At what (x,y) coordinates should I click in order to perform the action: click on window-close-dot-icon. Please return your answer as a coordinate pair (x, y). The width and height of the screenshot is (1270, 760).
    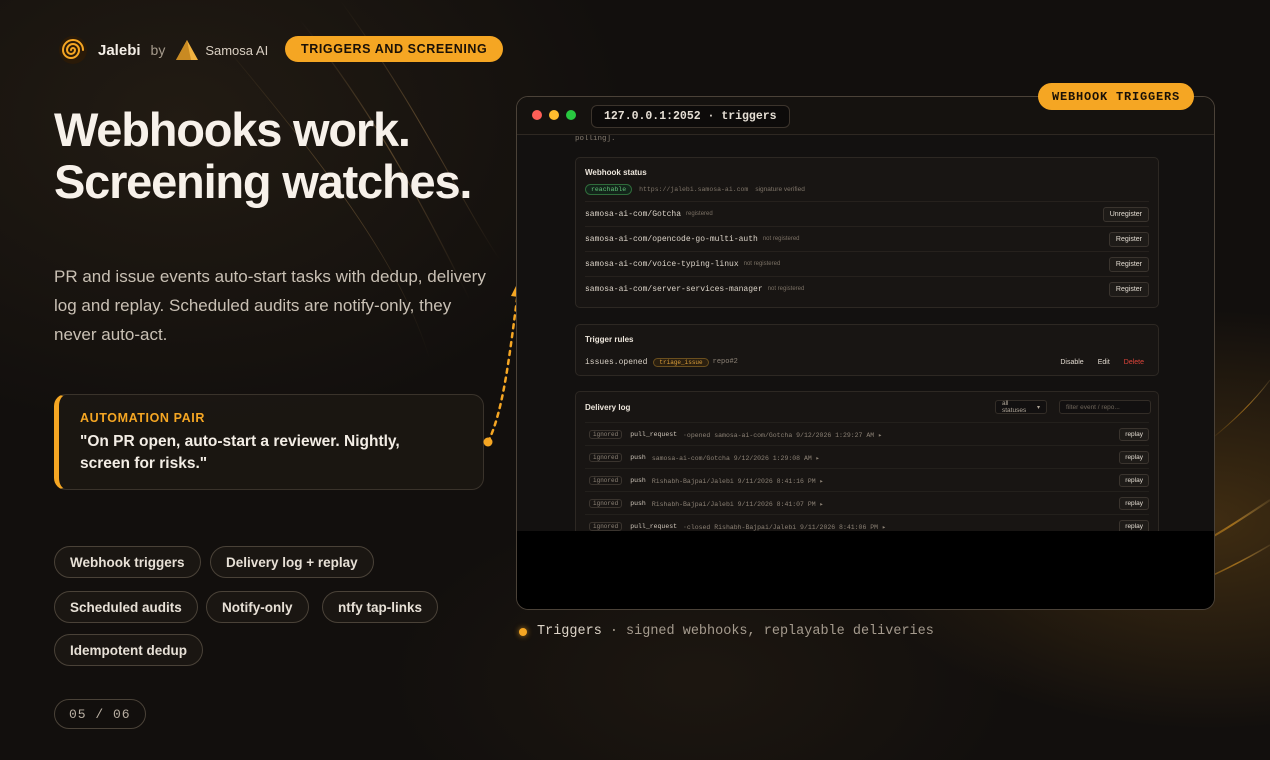
    Looking at the image, I should click on (537, 115).